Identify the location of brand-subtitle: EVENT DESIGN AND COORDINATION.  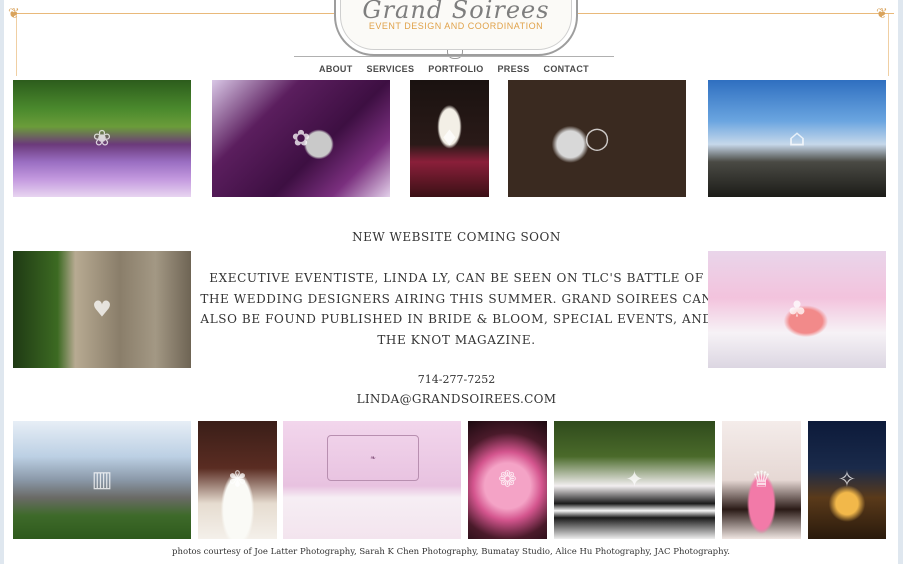
(456, 26).